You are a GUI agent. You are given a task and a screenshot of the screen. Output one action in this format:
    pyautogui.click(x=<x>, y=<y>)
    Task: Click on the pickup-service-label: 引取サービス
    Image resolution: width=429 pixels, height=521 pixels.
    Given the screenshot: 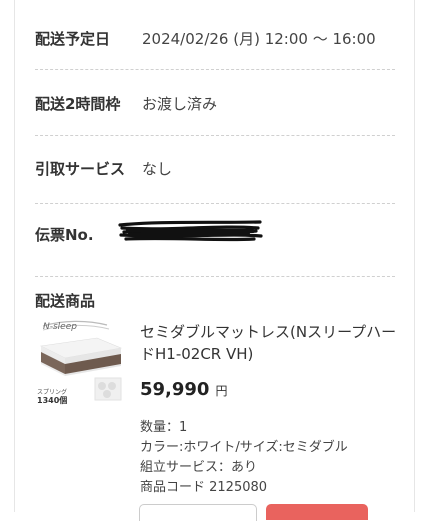 What is the action you would take?
    pyautogui.click(x=80, y=169)
    